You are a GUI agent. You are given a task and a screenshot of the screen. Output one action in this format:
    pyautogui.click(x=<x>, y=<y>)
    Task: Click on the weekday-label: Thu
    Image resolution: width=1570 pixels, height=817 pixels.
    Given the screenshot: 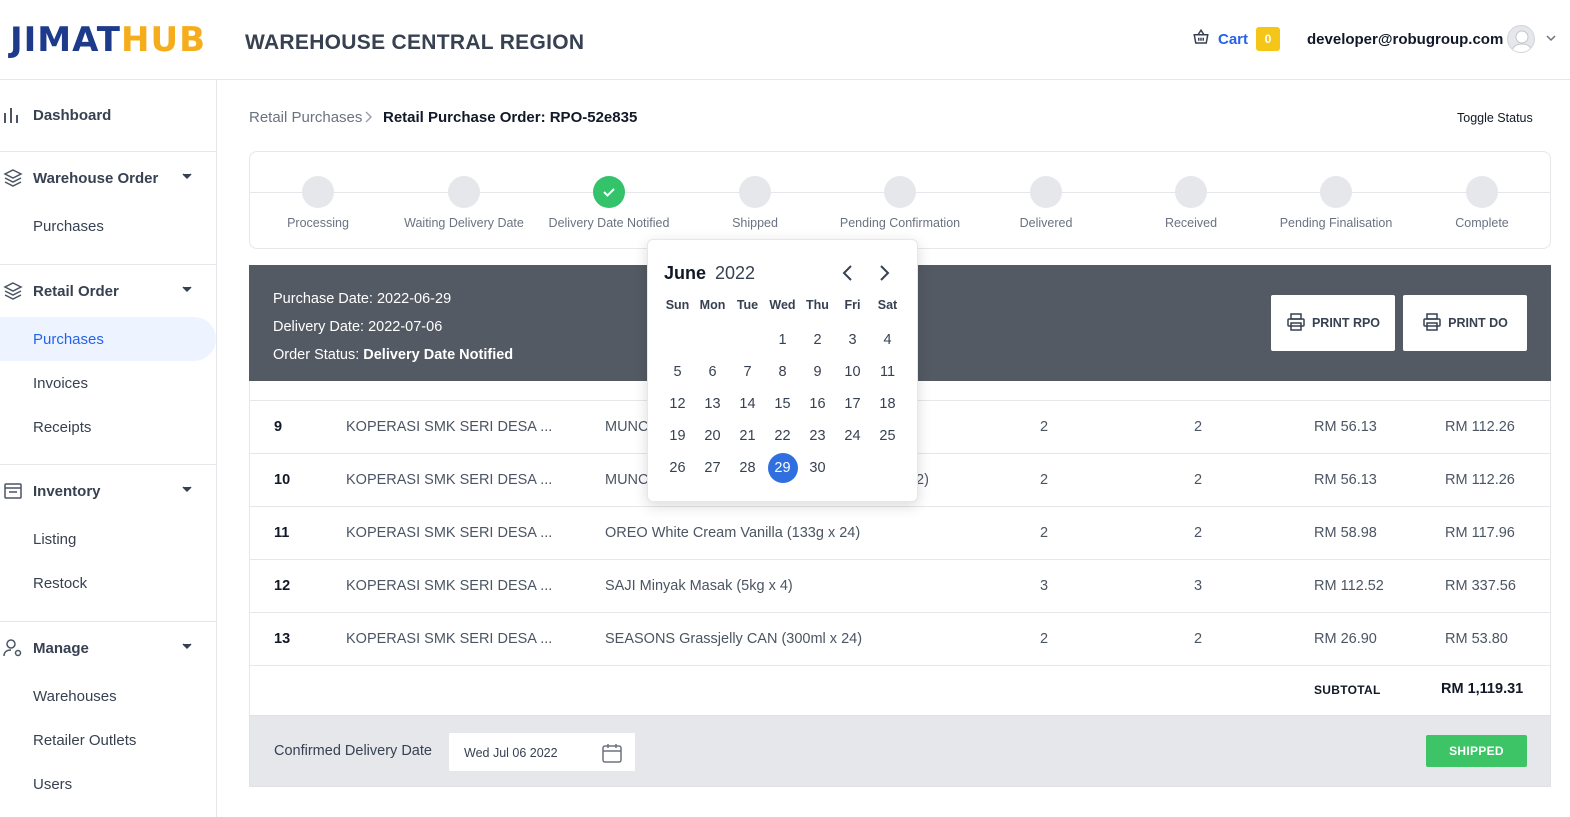 What is the action you would take?
    pyautogui.click(x=817, y=305)
    